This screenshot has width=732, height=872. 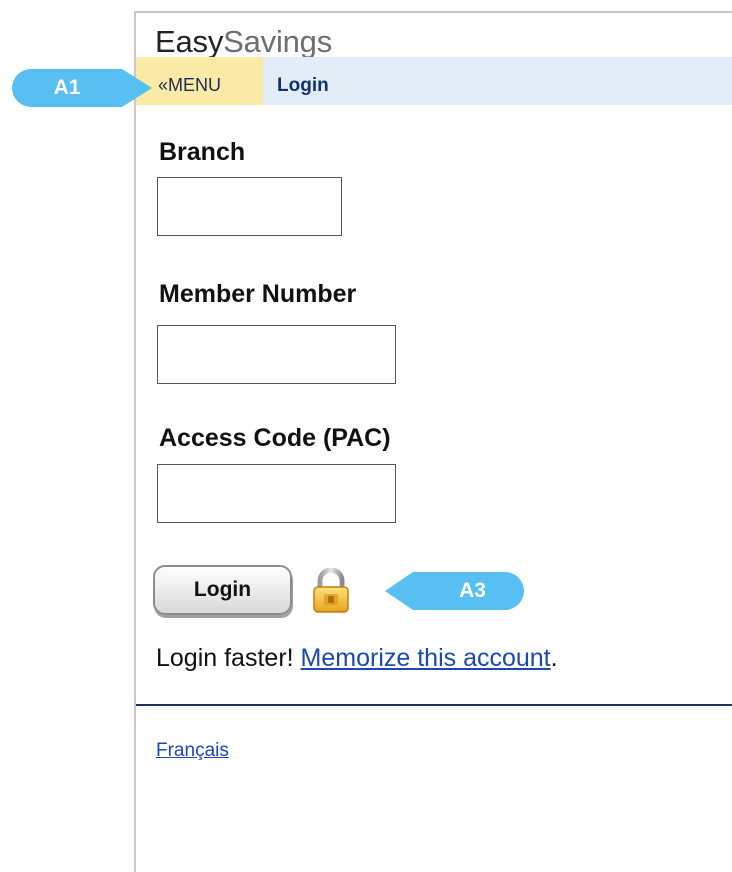 I want to click on promo-text: Login faster!, so click(x=228, y=658).